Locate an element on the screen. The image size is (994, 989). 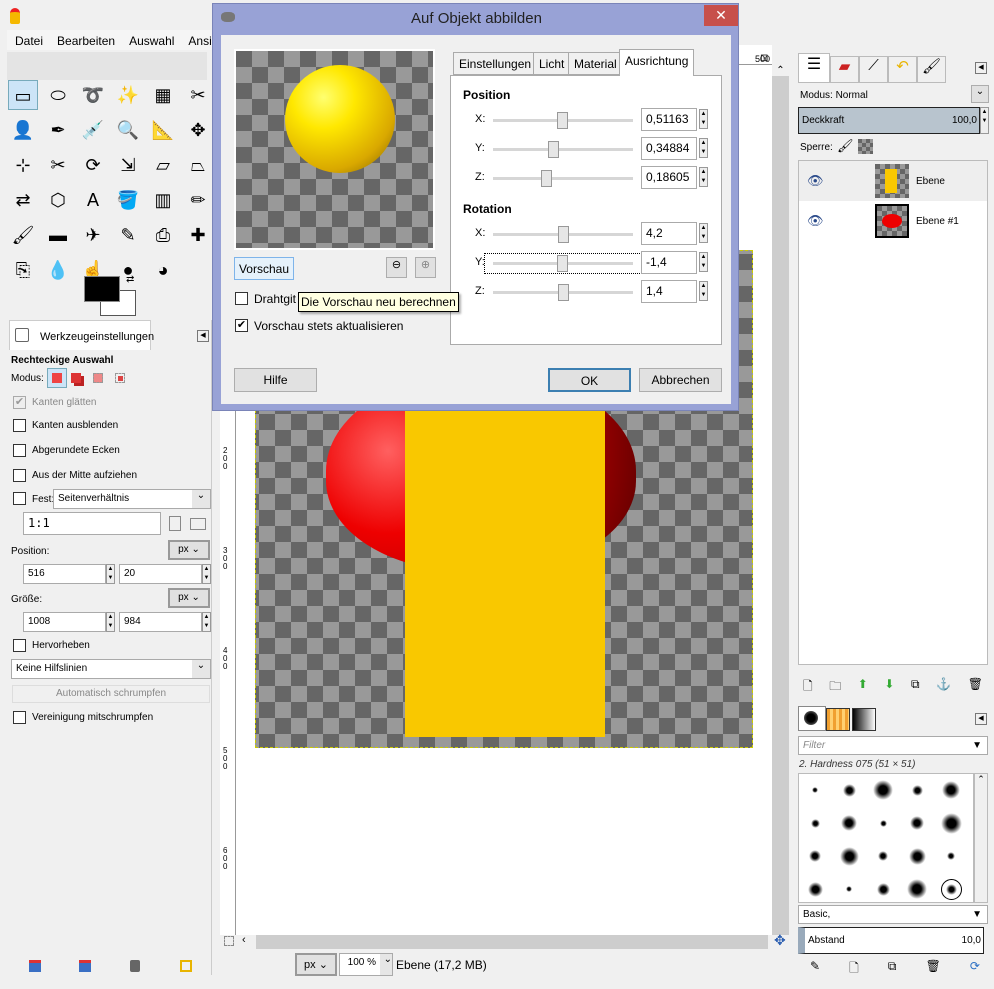
tab-paths: ⟋ is located at coordinates (873, 69).